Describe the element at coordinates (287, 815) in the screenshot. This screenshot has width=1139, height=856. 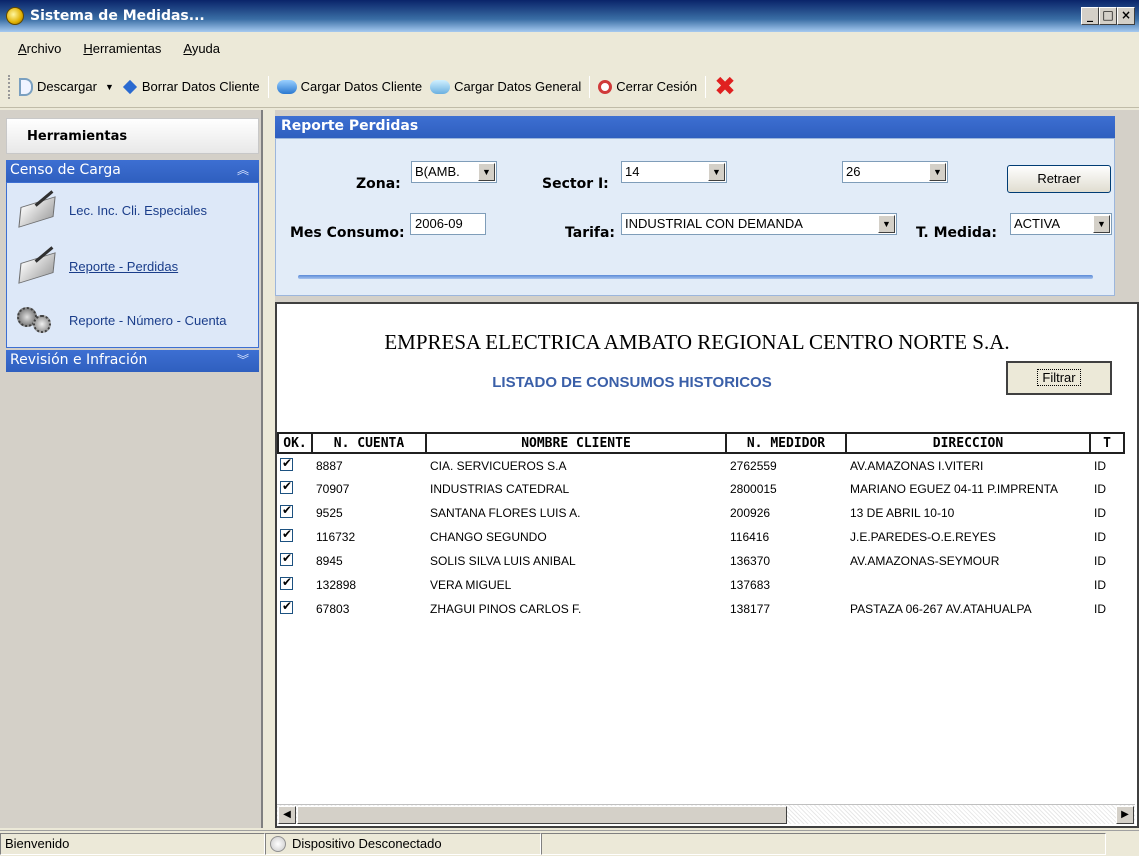
I see `scroll-left-icon: ◀` at that location.